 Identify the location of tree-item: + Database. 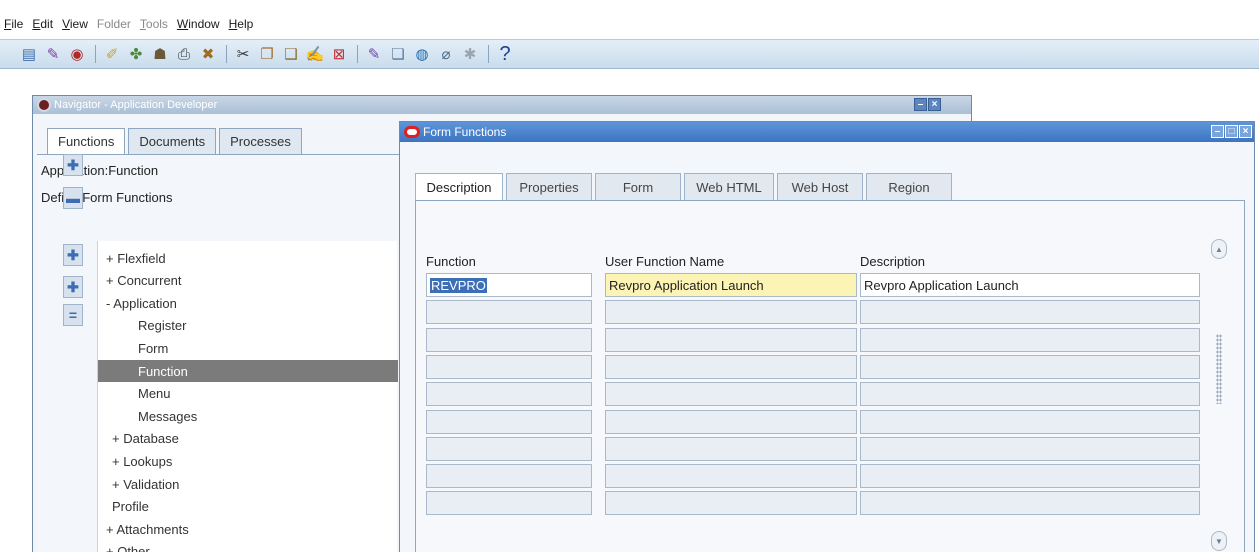
(138, 439).